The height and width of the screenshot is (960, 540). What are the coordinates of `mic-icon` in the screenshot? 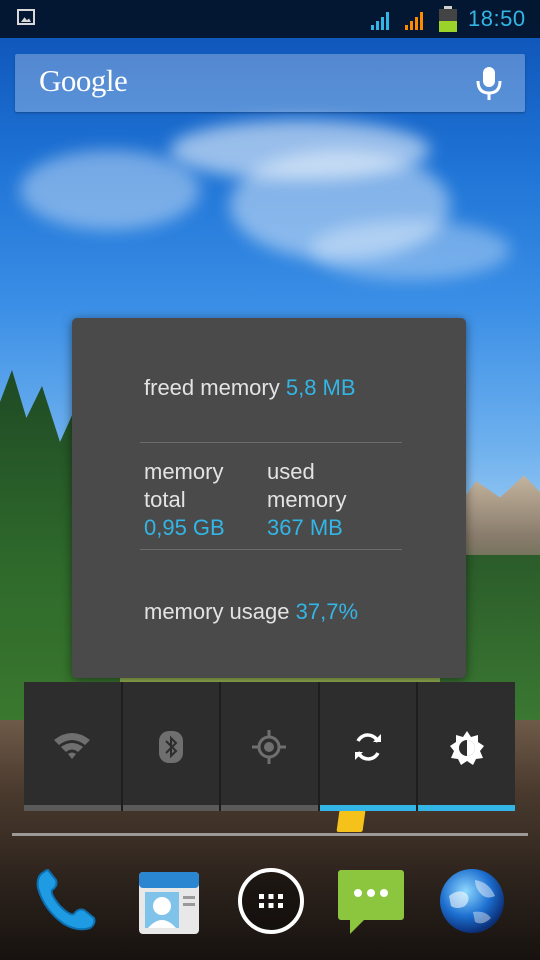 It's located at (489, 84).